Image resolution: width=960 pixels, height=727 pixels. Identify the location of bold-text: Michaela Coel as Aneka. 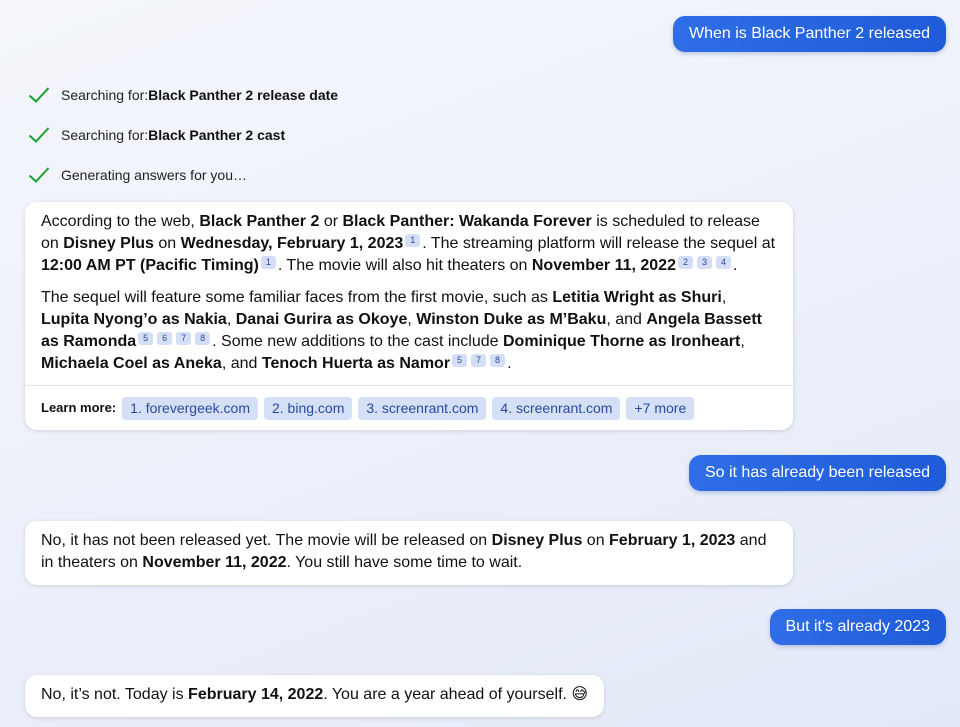
(131, 363).